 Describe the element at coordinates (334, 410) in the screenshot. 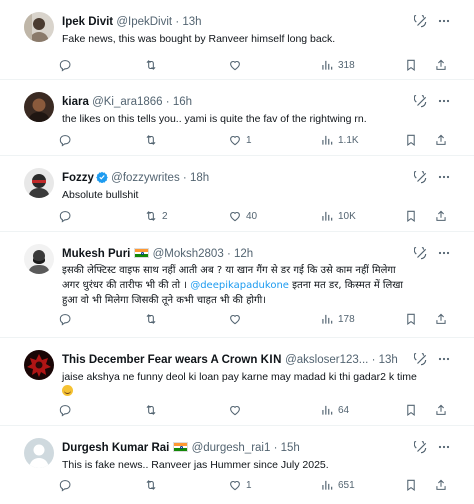

I see `views-button: 64` at that location.